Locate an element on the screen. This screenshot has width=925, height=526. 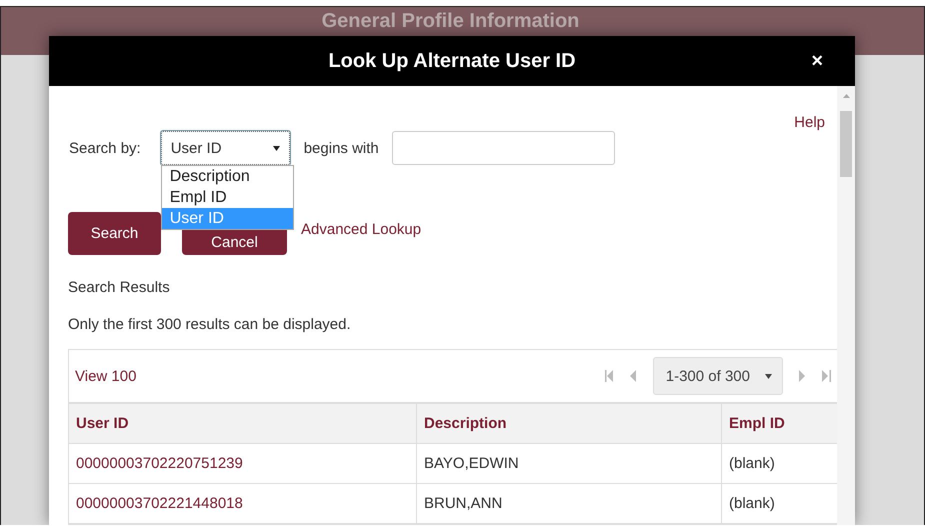
operator-label: begins with is located at coordinates (341, 148).